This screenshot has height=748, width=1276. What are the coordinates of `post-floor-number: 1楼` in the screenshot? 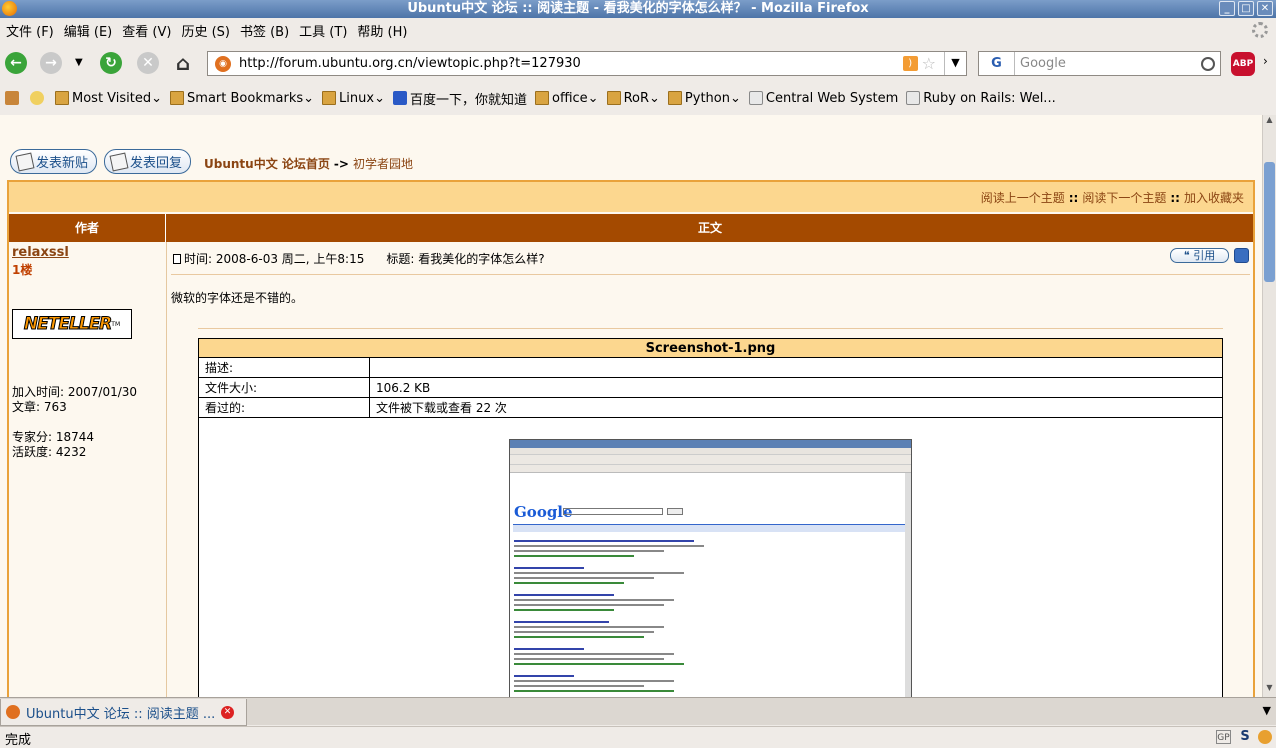 It's located at (22, 270).